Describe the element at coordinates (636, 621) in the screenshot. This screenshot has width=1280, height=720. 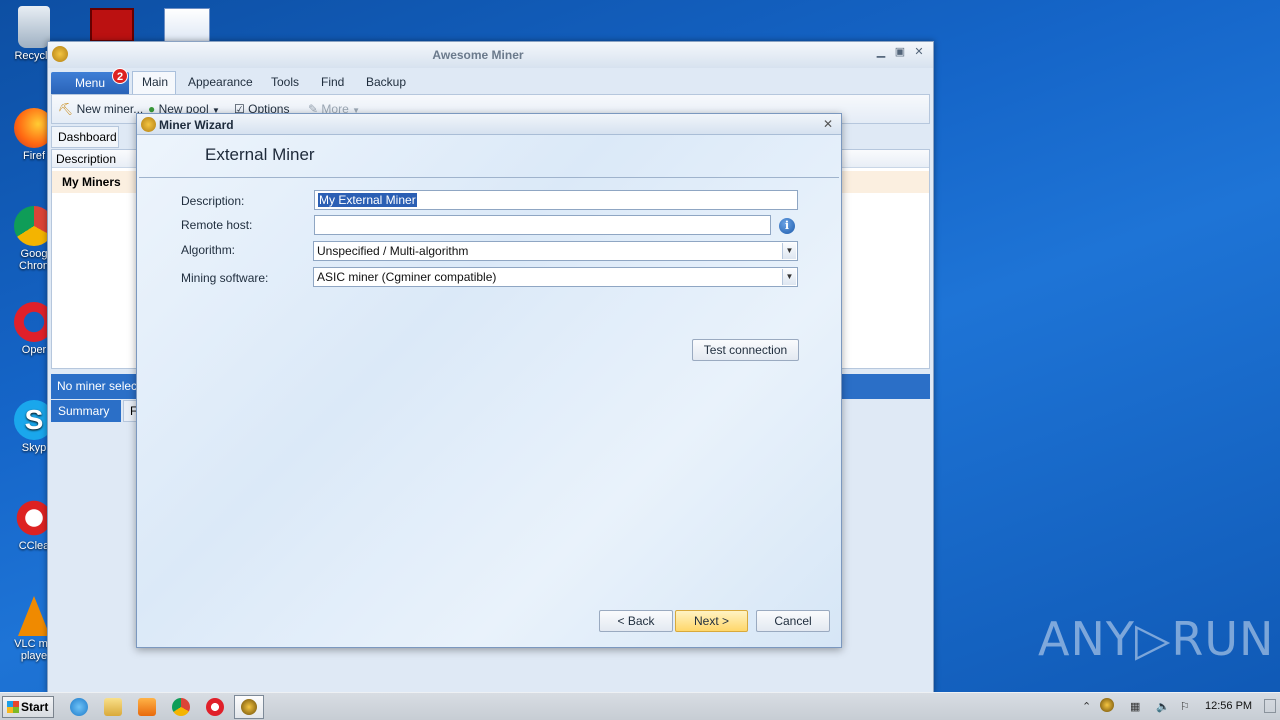
I see `back-button: < Back` at that location.